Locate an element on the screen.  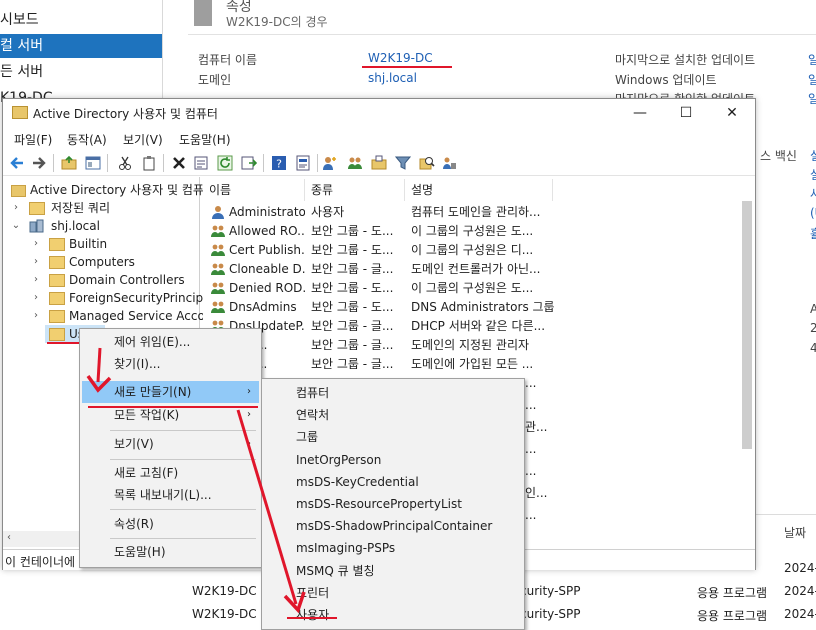
submenu-item: 컴퓨터 is located at coordinates (392, 393).